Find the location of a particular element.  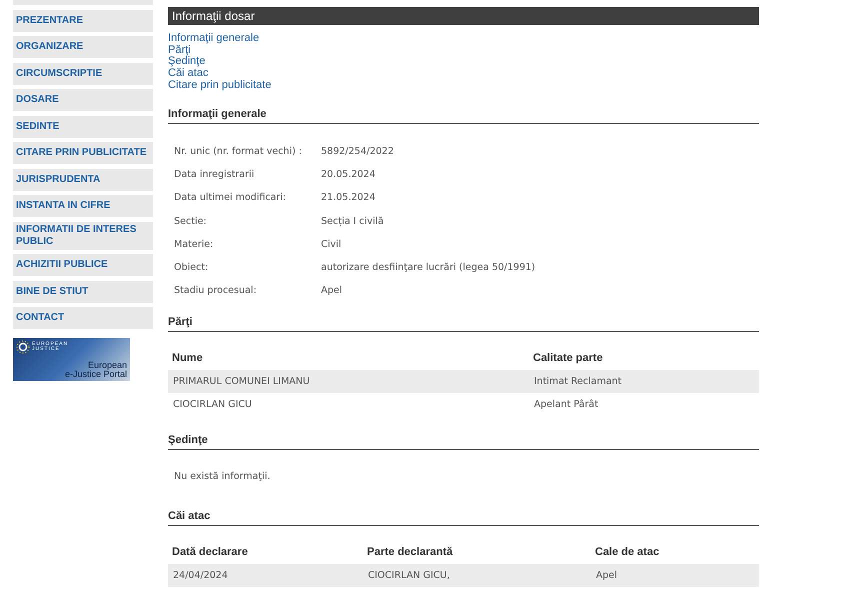

section-link: Şedinţe is located at coordinates (187, 62).